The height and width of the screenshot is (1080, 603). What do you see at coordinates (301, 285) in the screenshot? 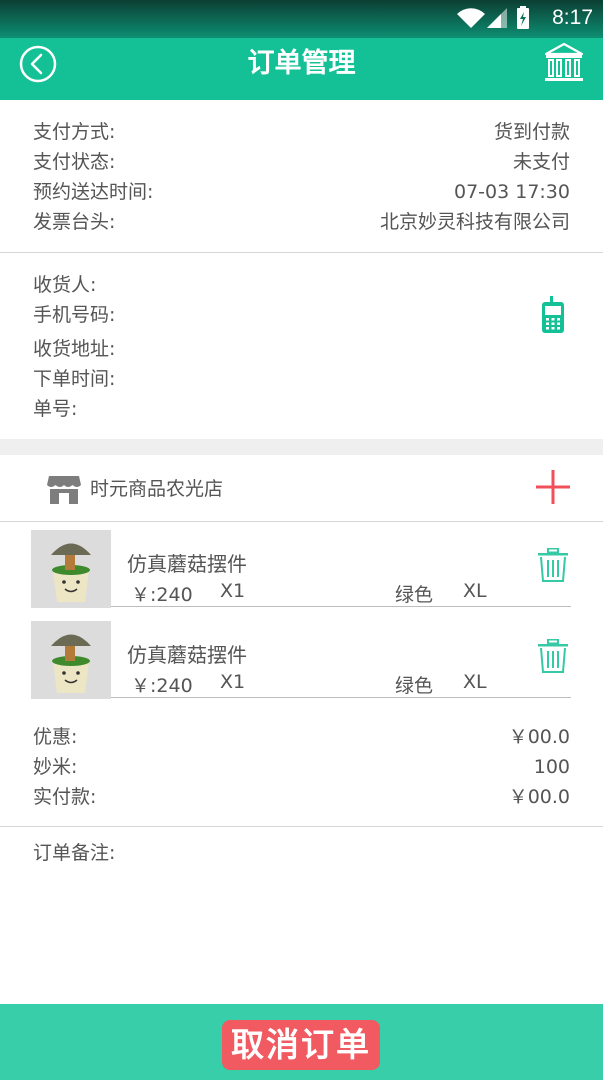
I see `receiver-row: 收货人:` at bounding box center [301, 285].